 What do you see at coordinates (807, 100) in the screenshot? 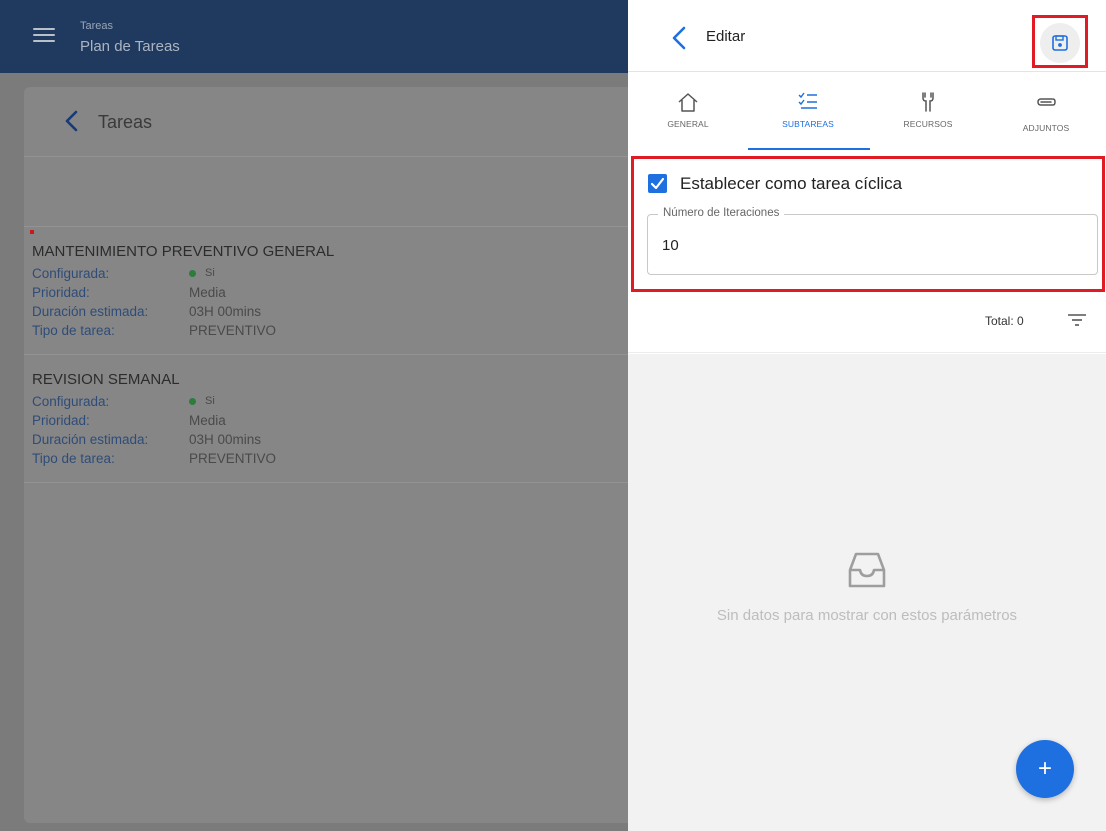
I see `checklist-icon` at bounding box center [807, 100].